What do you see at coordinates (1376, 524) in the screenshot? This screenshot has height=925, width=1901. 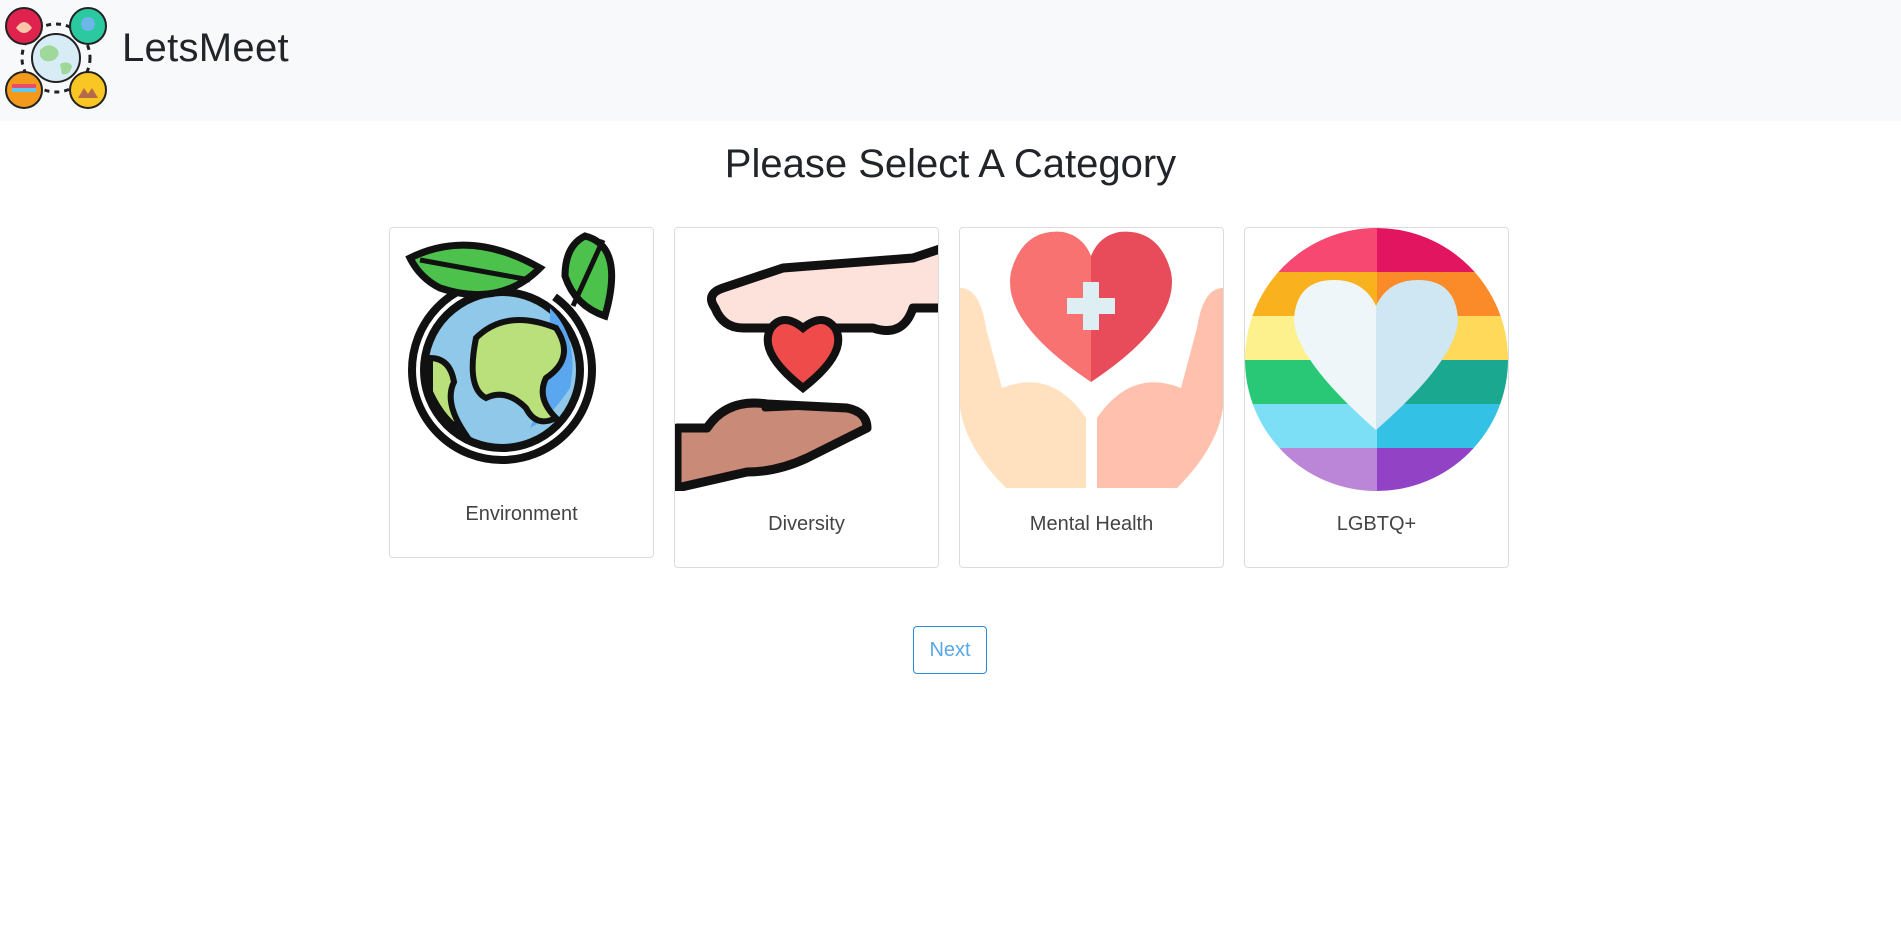 I see `category-label: LGBTQ+` at bounding box center [1376, 524].